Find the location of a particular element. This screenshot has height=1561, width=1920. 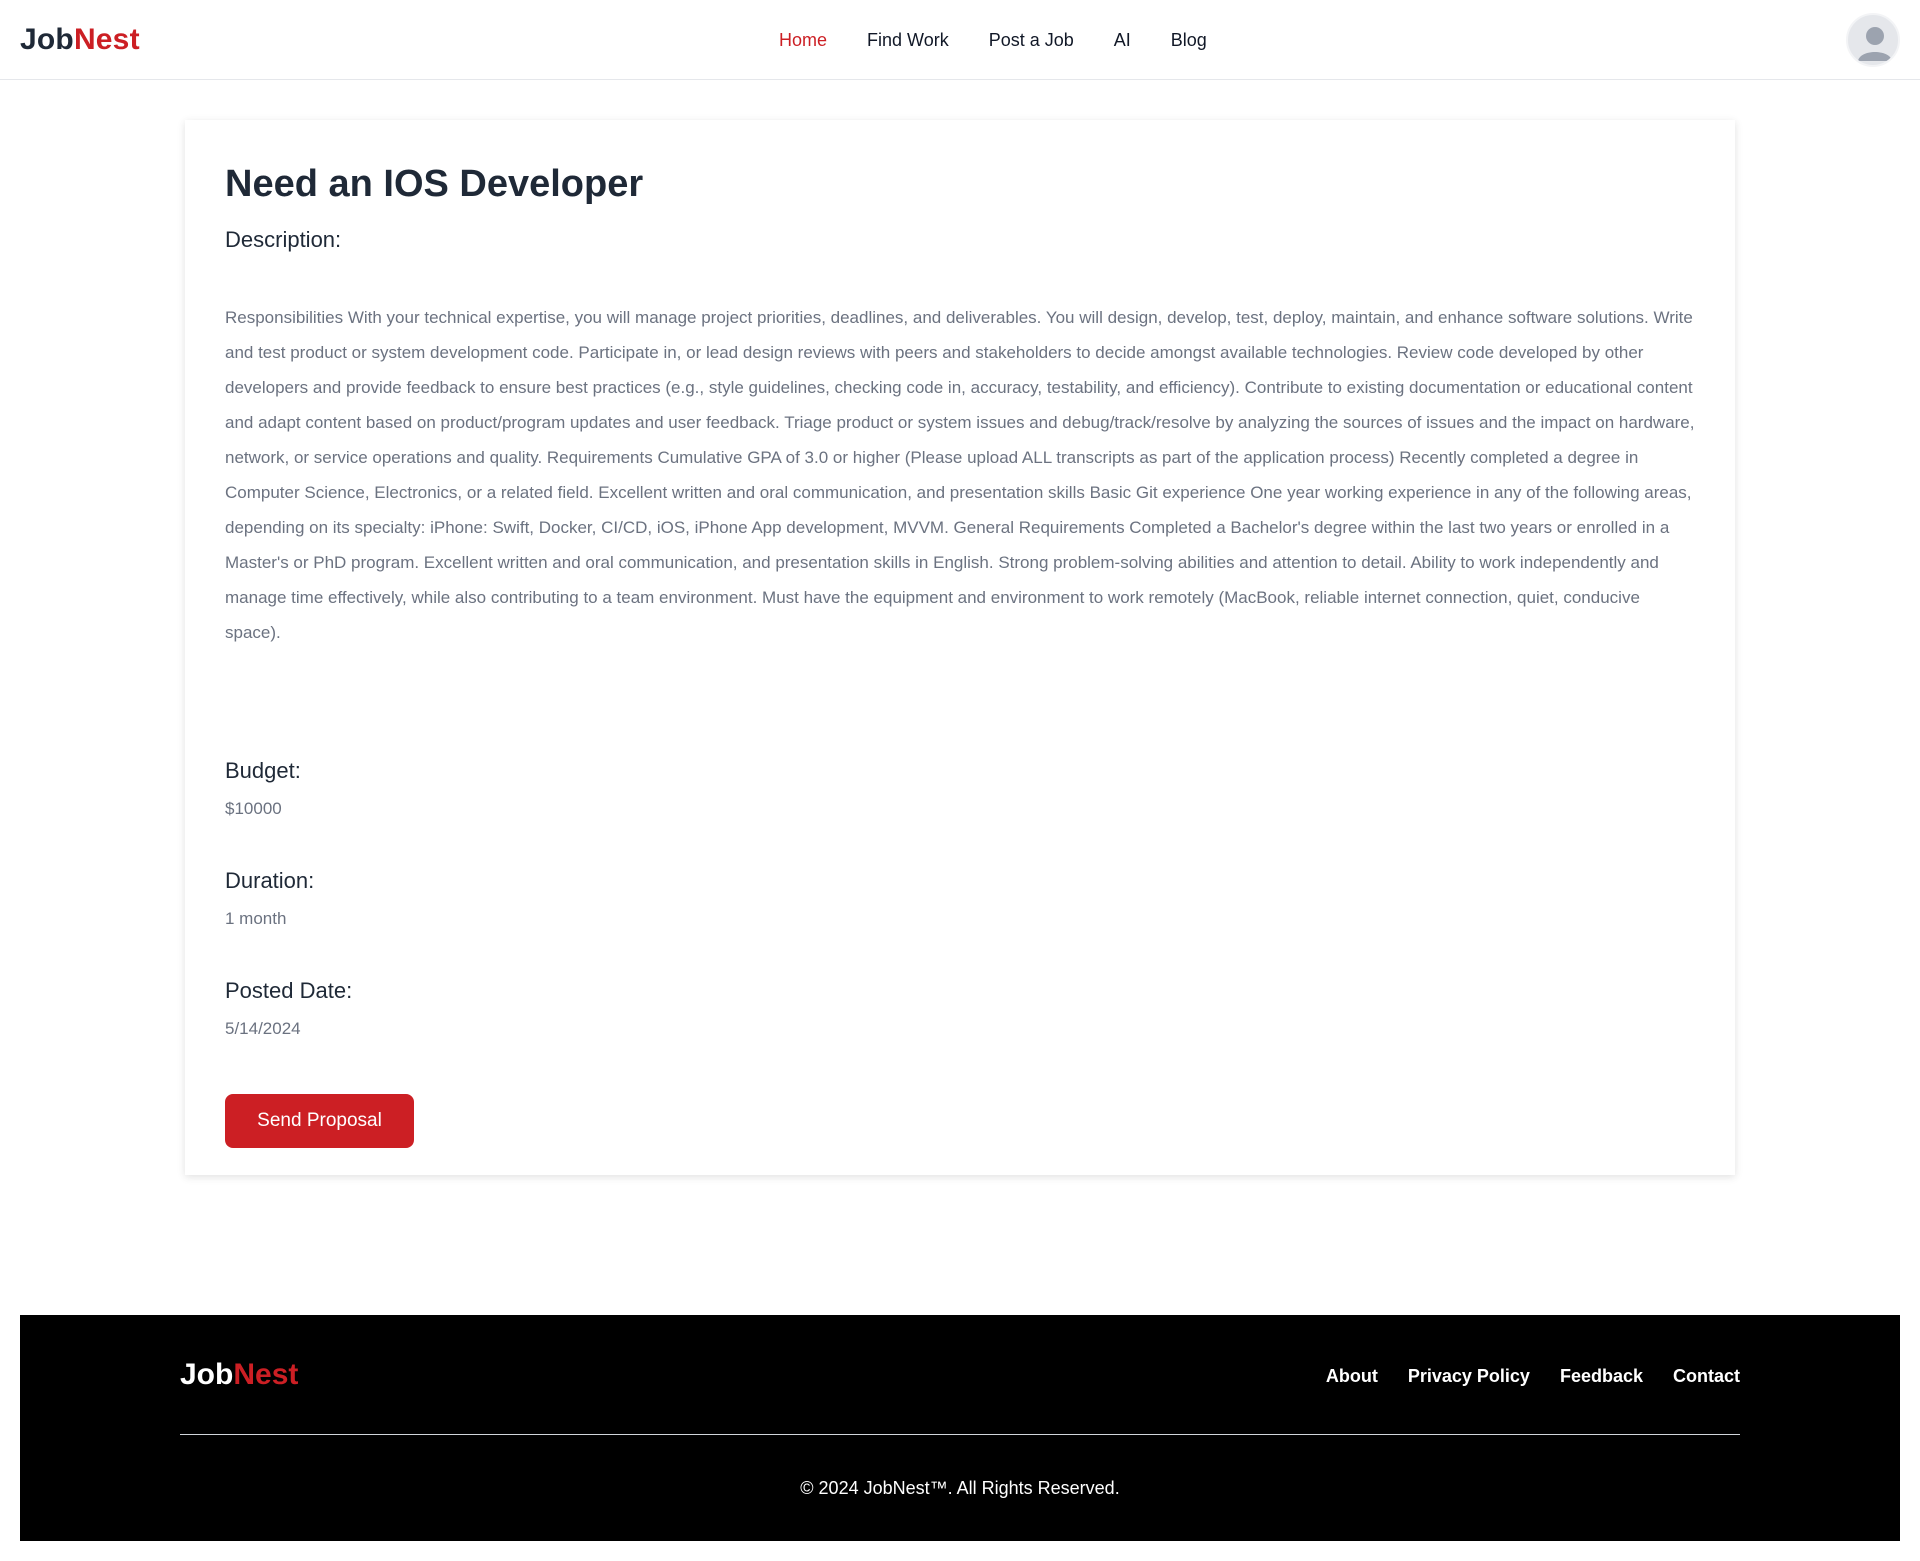

footer-link-feedback: Feedback is located at coordinates (1601, 1376).